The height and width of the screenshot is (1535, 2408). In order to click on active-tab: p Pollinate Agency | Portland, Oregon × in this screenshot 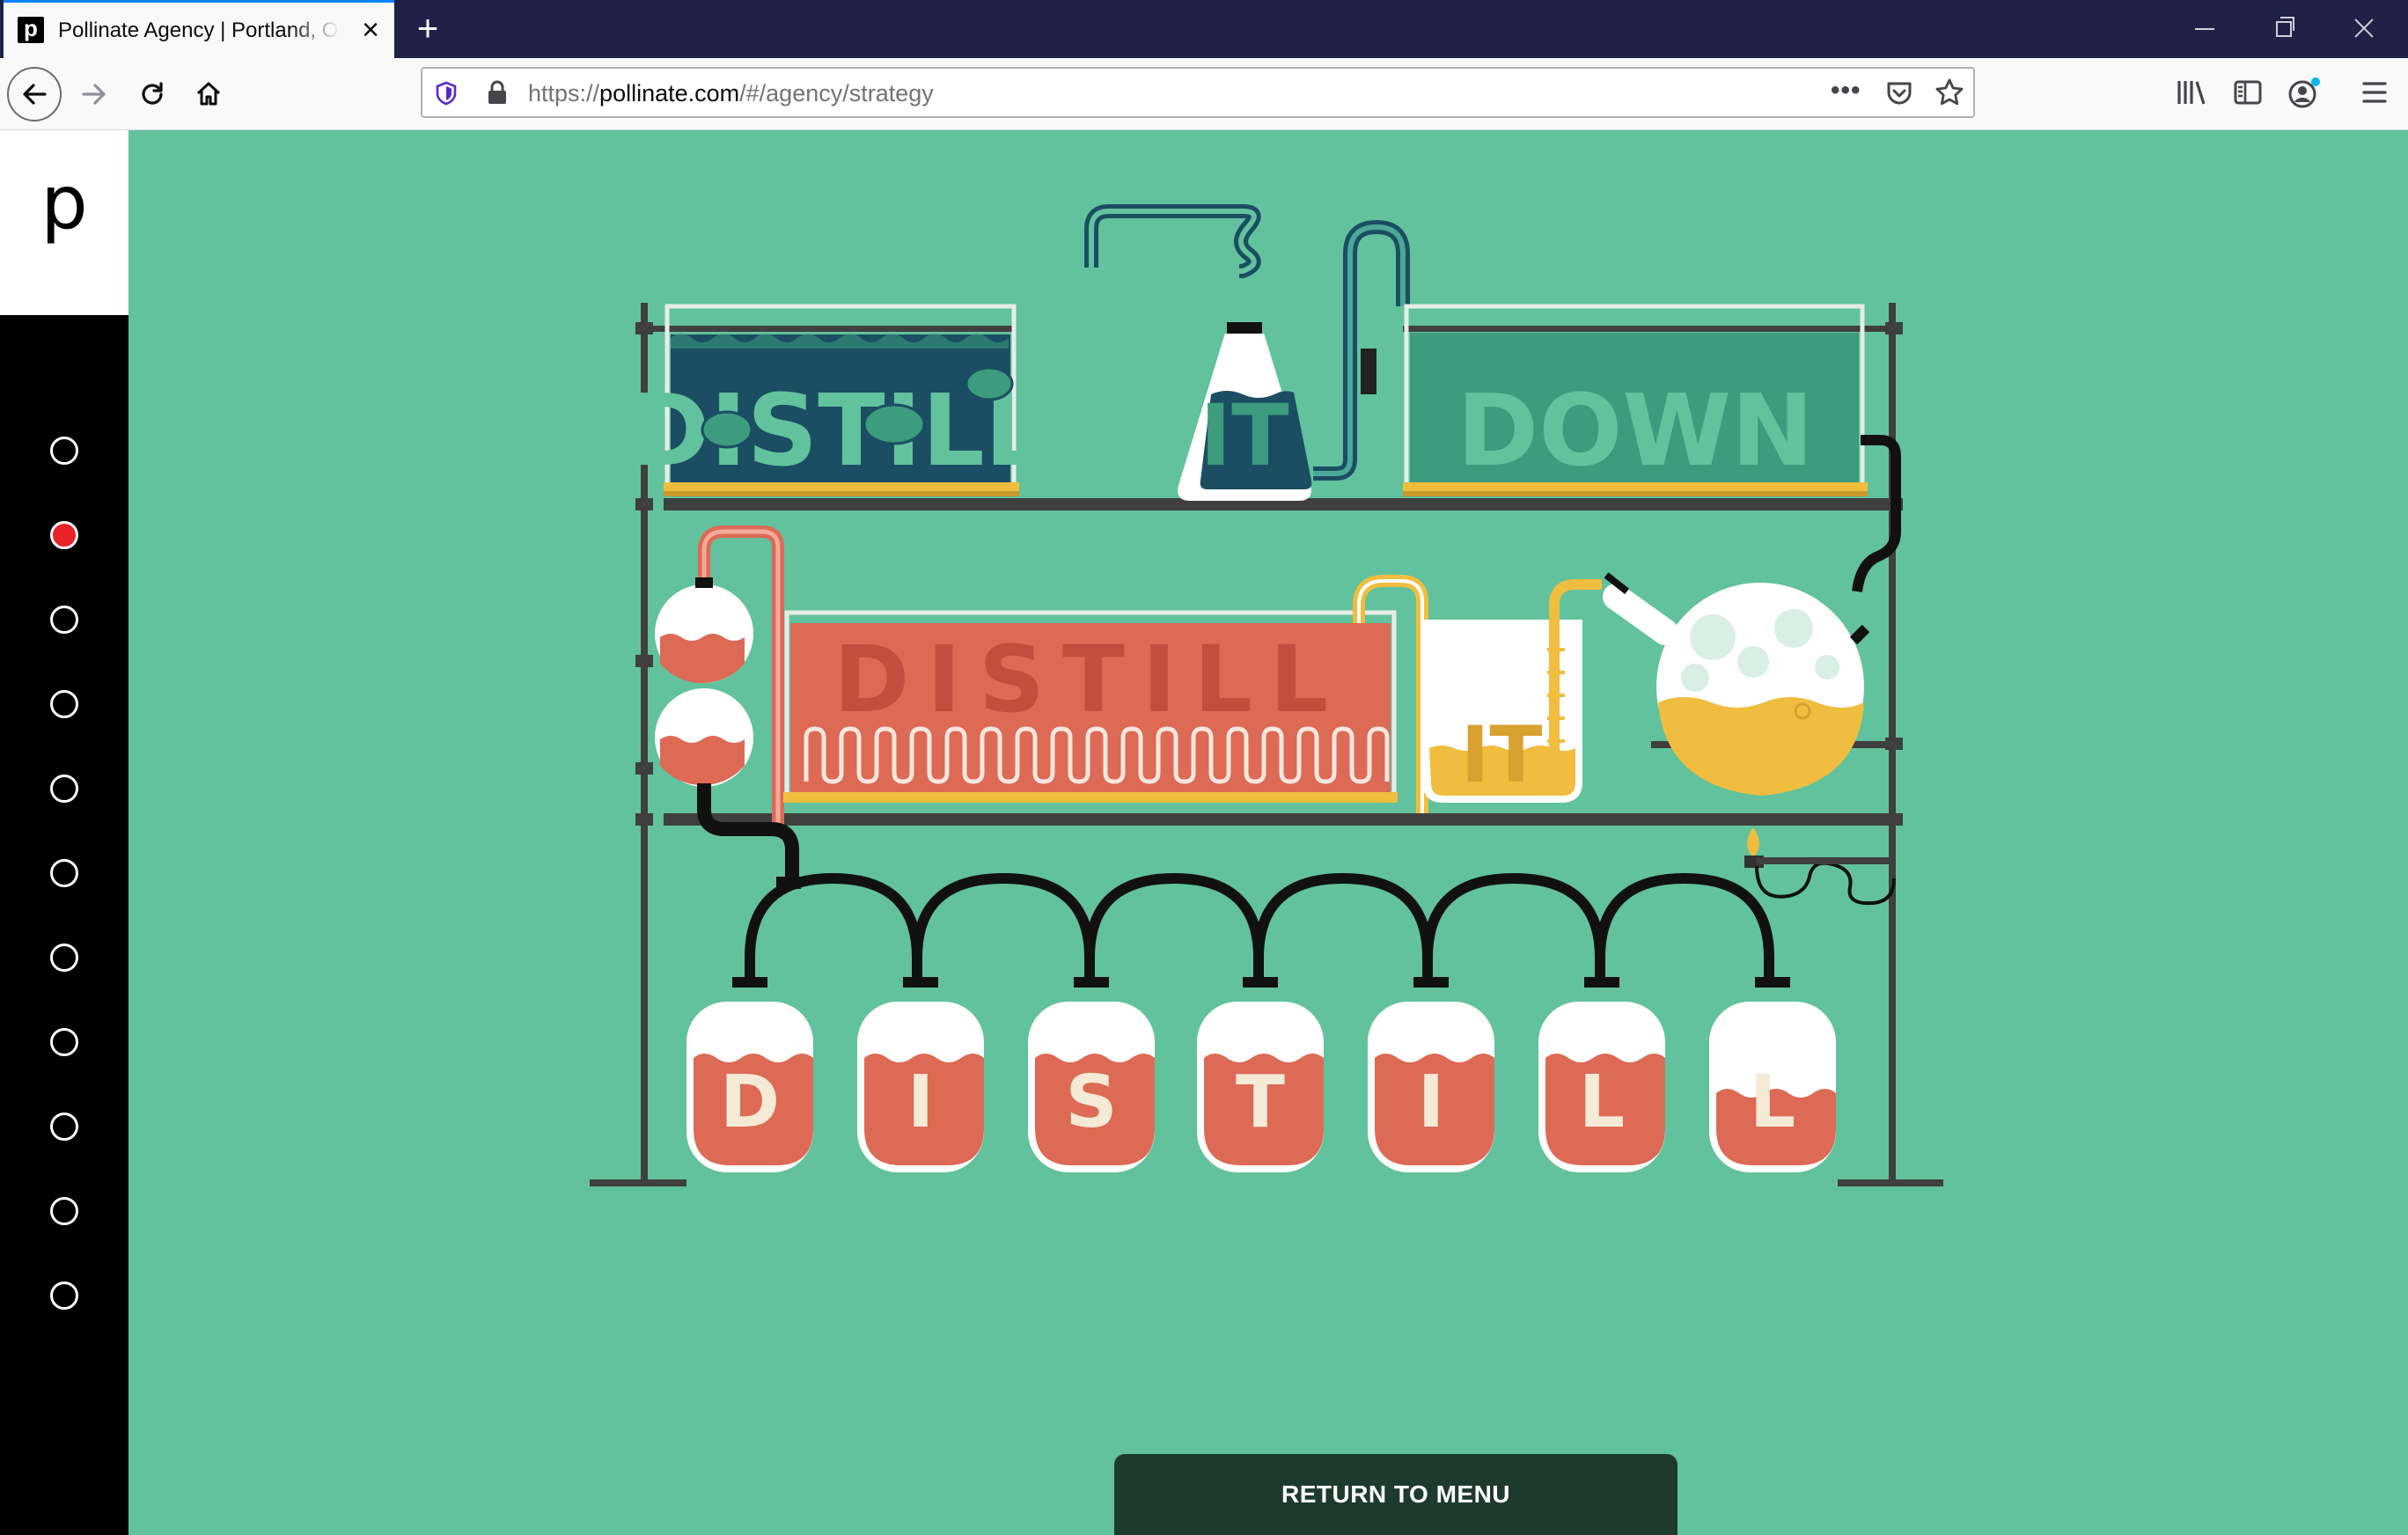, I will do `click(199, 29)`.